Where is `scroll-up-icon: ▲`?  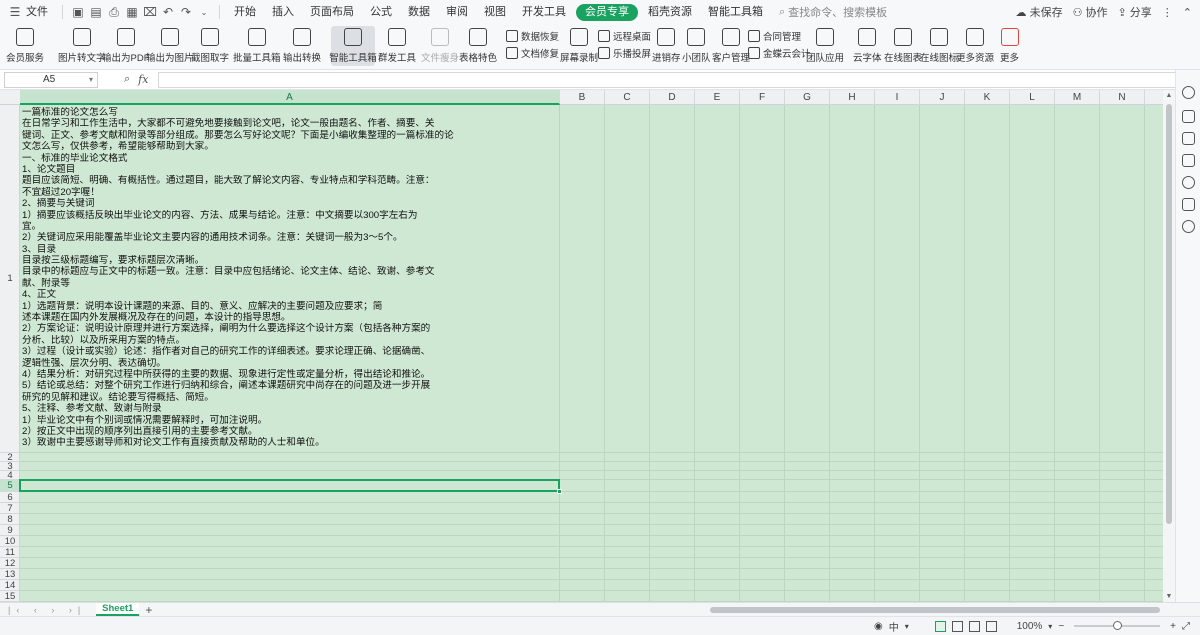 scroll-up-icon: ▲ is located at coordinates (1169, 95).